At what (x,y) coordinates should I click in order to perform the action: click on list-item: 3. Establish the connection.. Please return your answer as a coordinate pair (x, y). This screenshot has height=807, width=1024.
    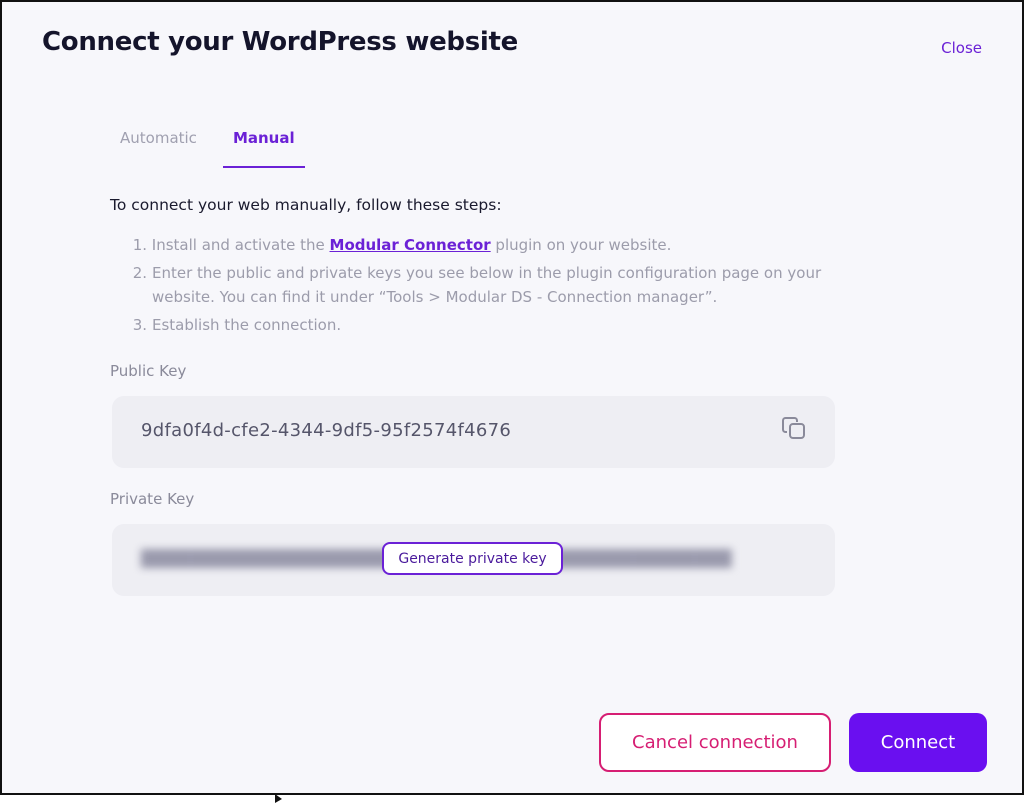
    Looking at the image, I should click on (470, 325).